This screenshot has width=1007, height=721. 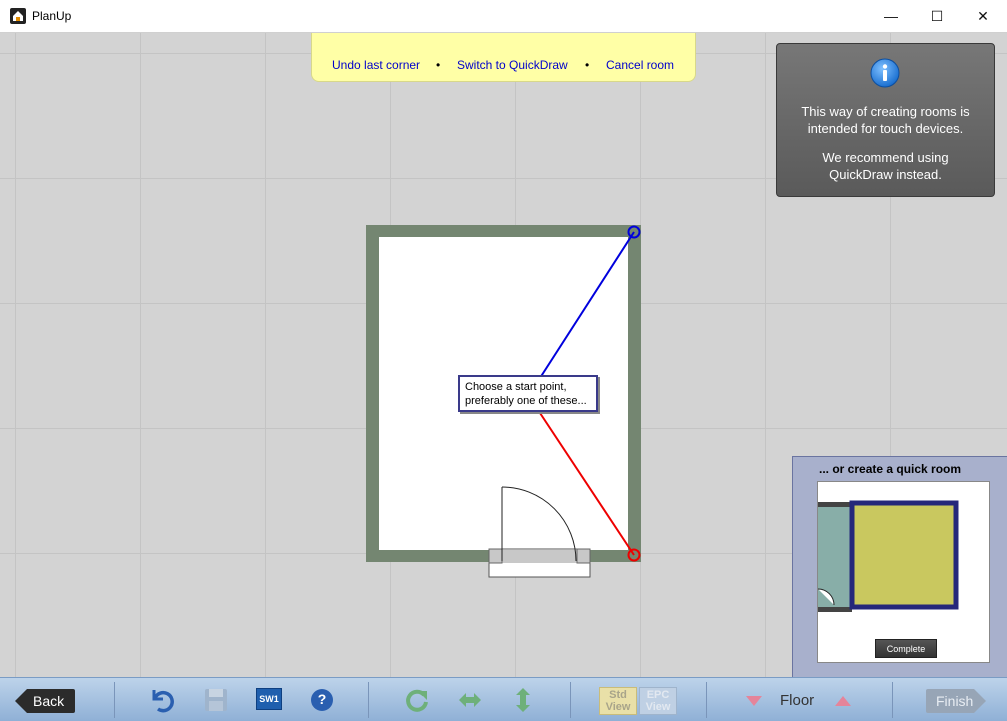 I want to click on std-view-button: Std View, so click(x=618, y=701).